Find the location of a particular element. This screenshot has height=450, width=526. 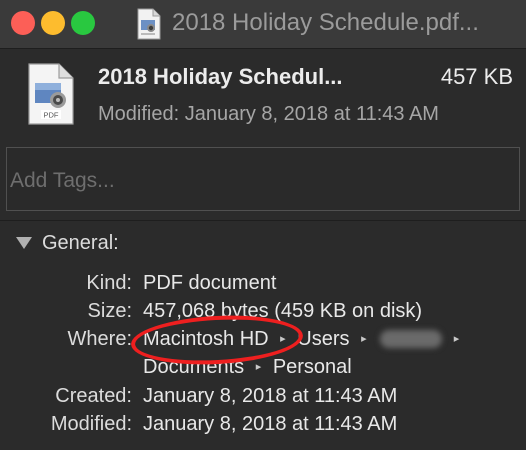

created-row: Created: January 8, 2018 at 11:43 AM is located at coordinates (263, 399).